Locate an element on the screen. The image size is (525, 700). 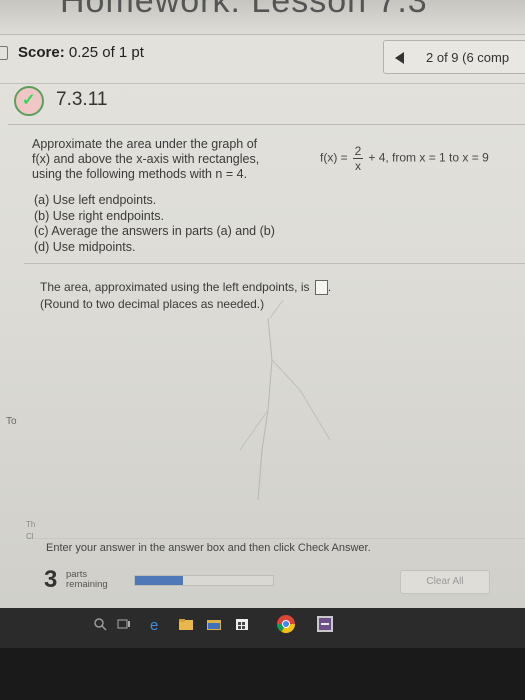
partial-check-glyph: ✓ is located at coordinates (29, 100).